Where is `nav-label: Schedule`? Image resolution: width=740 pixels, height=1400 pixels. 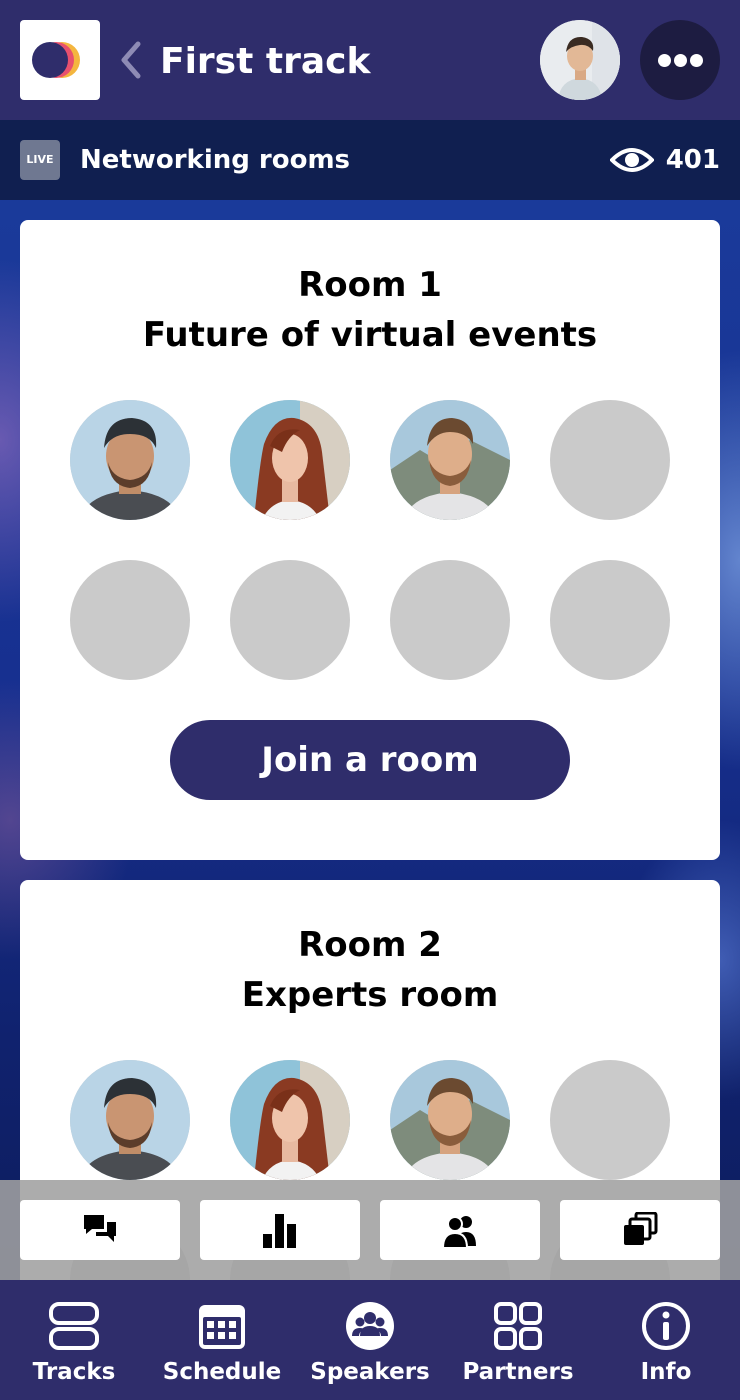 nav-label: Schedule is located at coordinates (222, 1372).